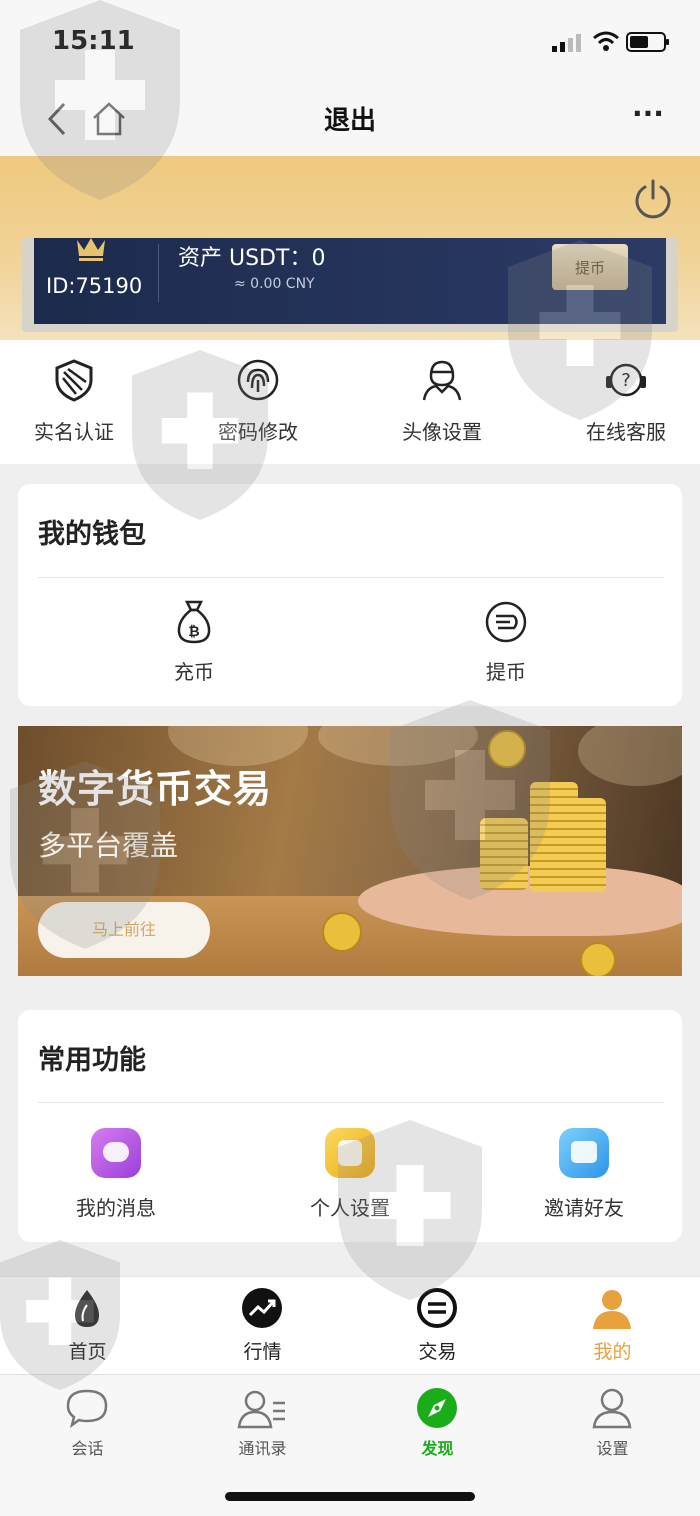 The height and width of the screenshot is (1516, 700). I want to click on app-tab-bar: 首页 行情 交易 我的, so click(350, 1325).